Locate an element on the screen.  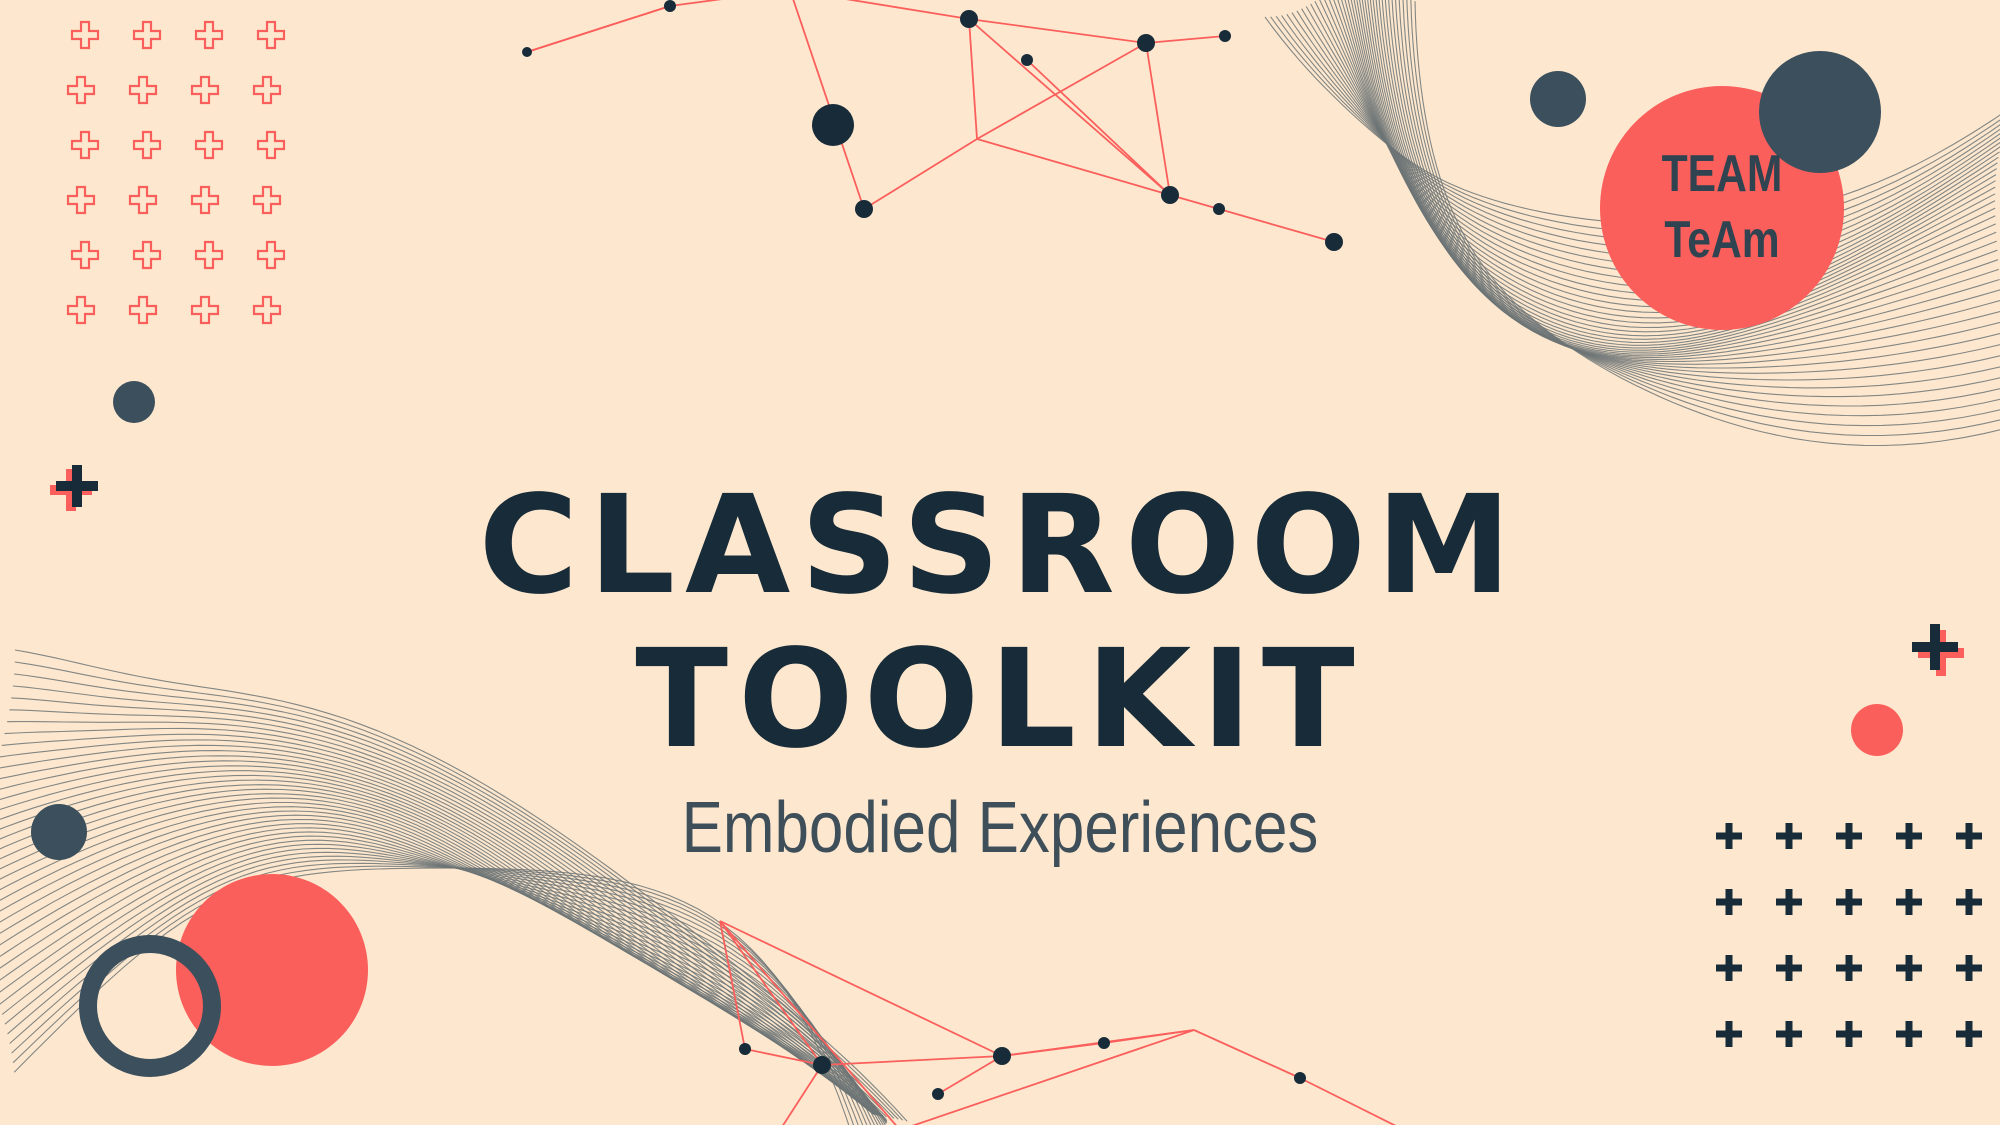
plus-grid-top-left is located at coordinates (176, 172).